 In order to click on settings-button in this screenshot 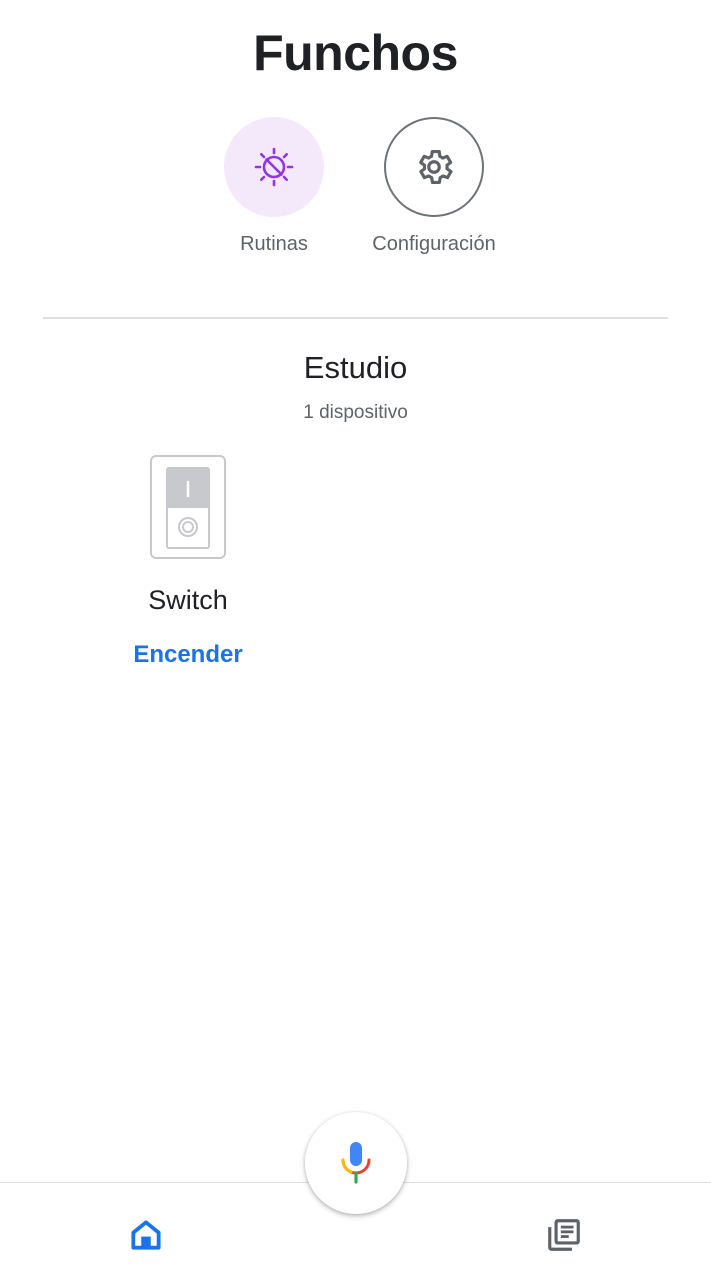, I will do `click(434, 167)`.